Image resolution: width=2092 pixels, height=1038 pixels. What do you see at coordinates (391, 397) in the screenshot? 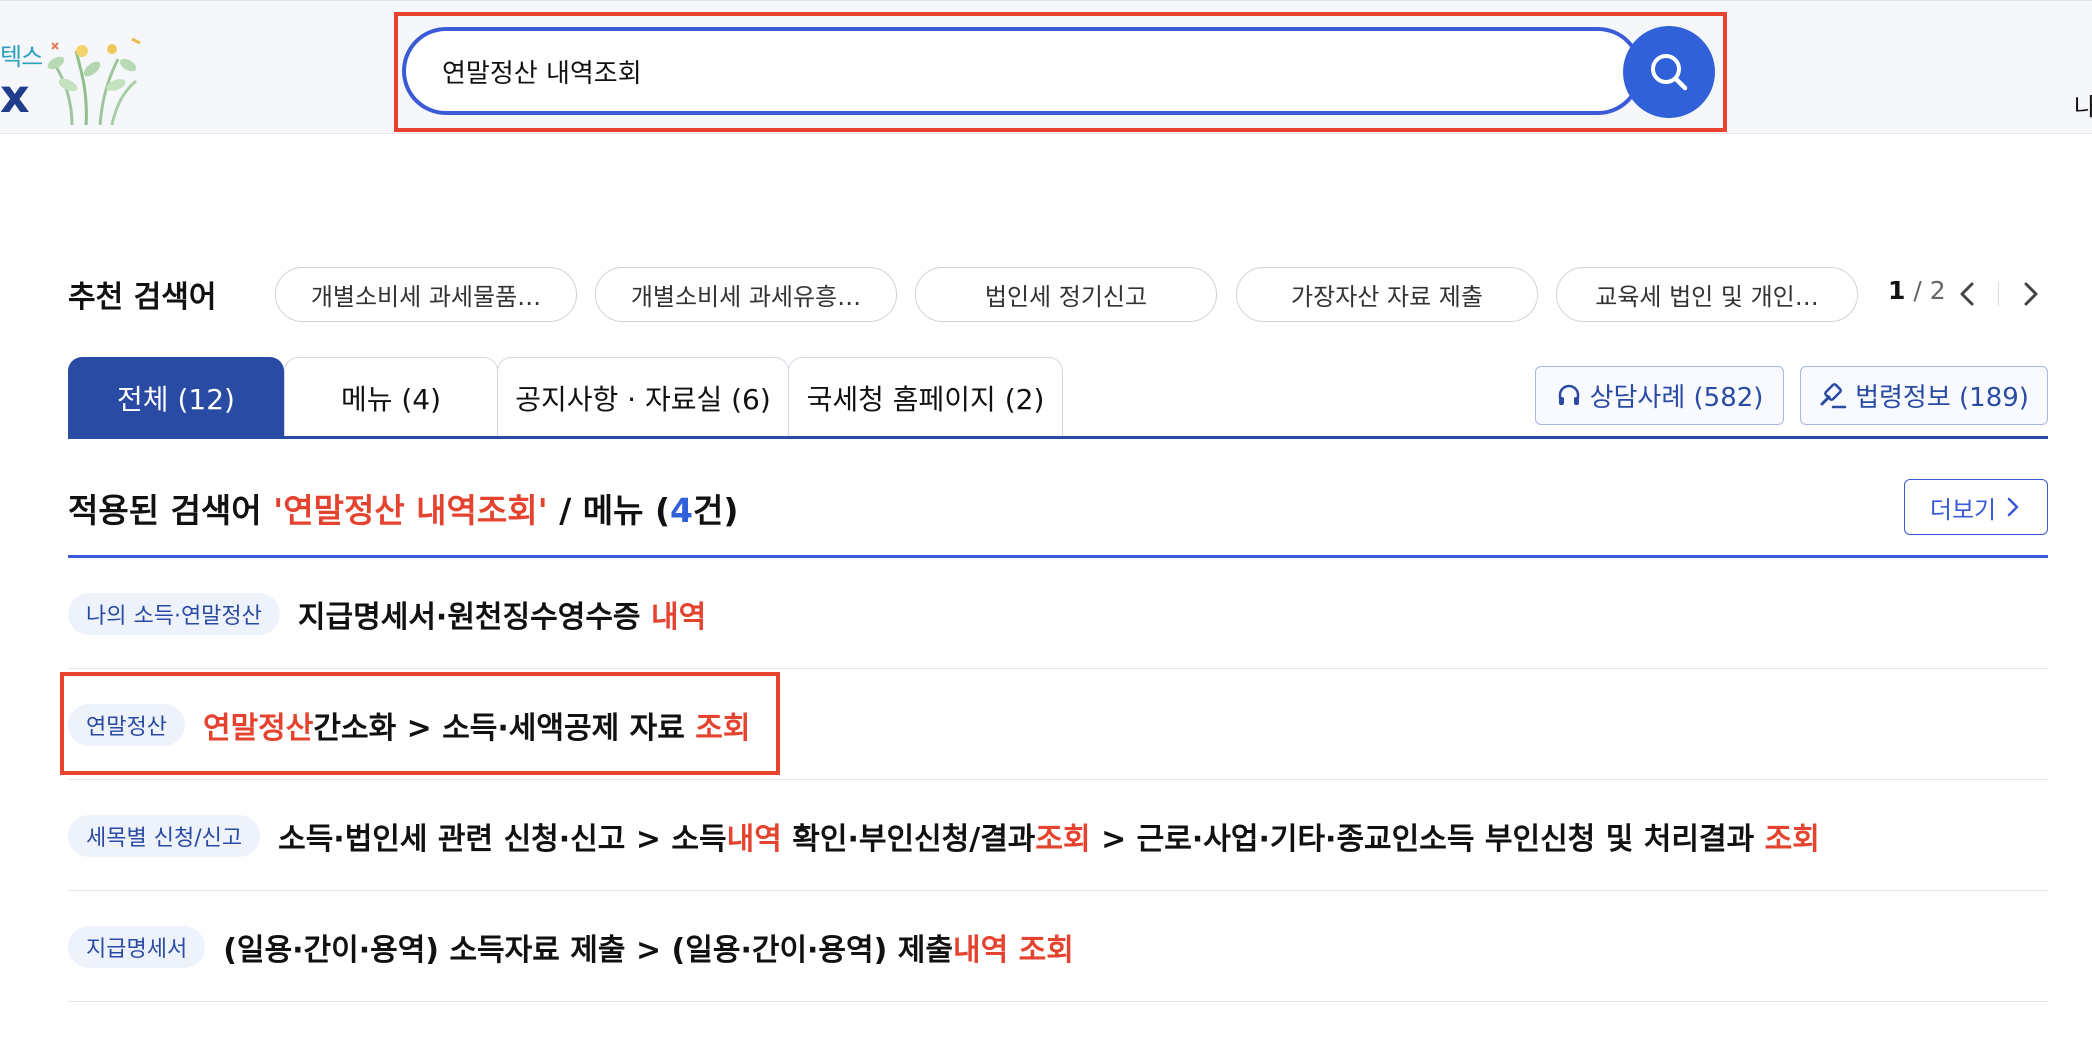
I see `tab-menu: 메뉴 (4)` at bounding box center [391, 397].